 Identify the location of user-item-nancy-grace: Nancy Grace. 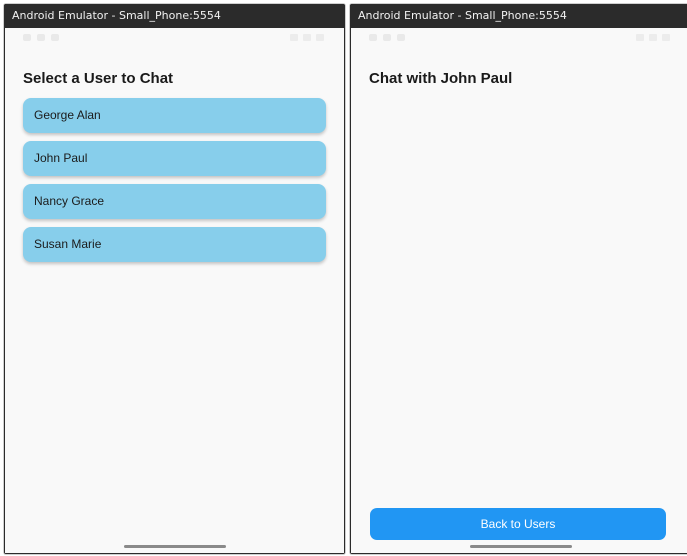
(174, 201).